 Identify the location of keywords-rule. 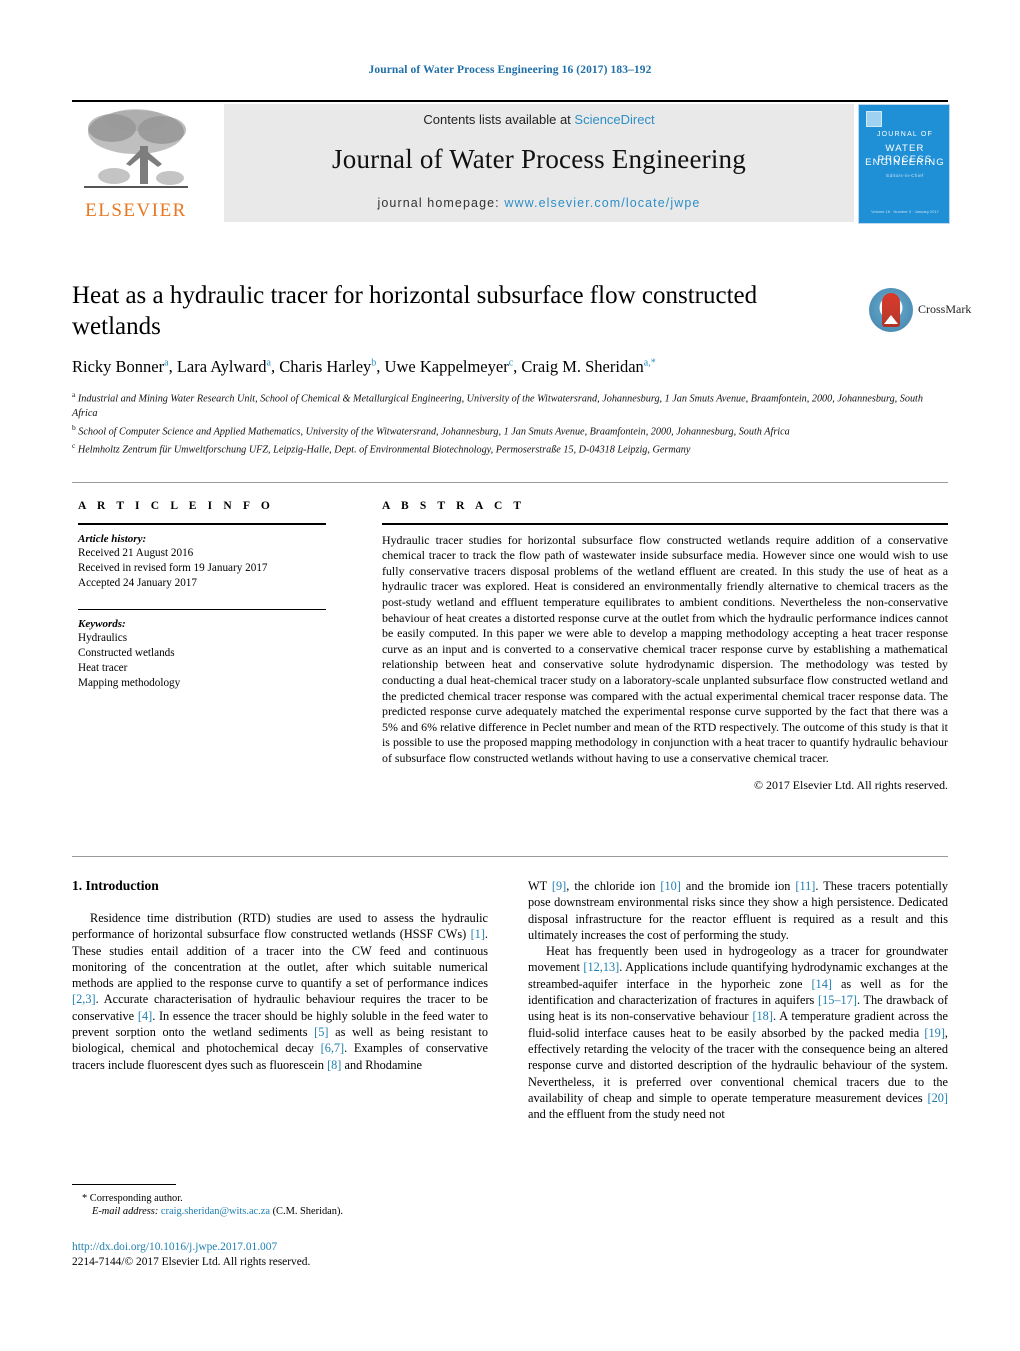
(202, 609).